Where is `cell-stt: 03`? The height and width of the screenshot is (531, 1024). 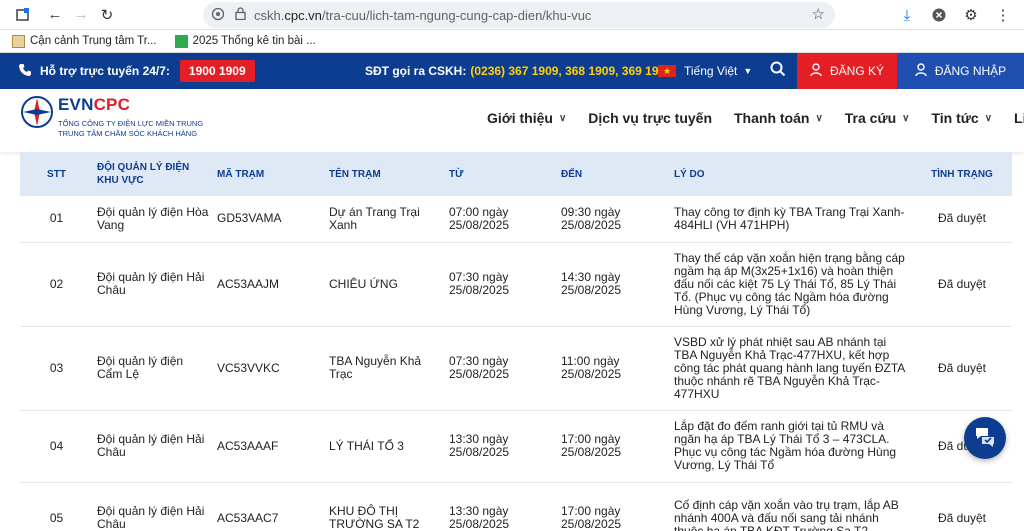 cell-stt: 03 is located at coordinates (56, 368).